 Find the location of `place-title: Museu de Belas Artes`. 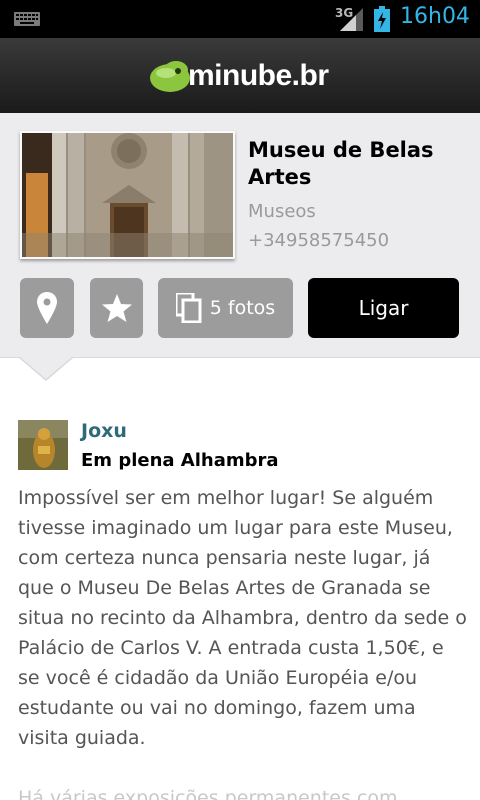

place-title: Museu de Belas Artes is located at coordinates (341, 163).